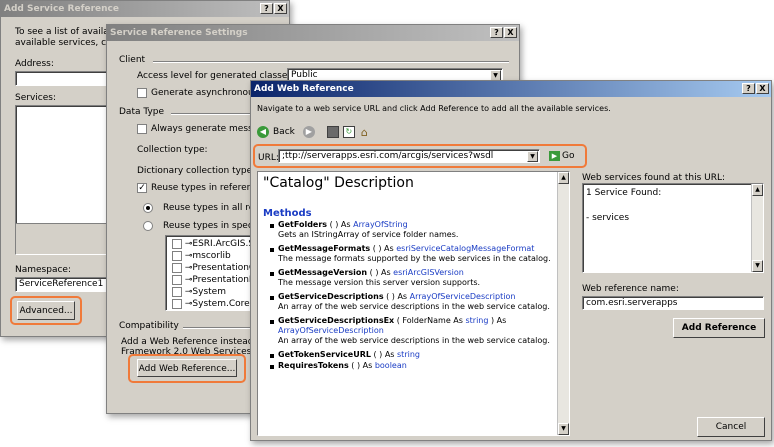 This screenshot has width=774, height=447. Describe the element at coordinates (142, 93) in the screenshot. I see `async-checkbox` at that location.